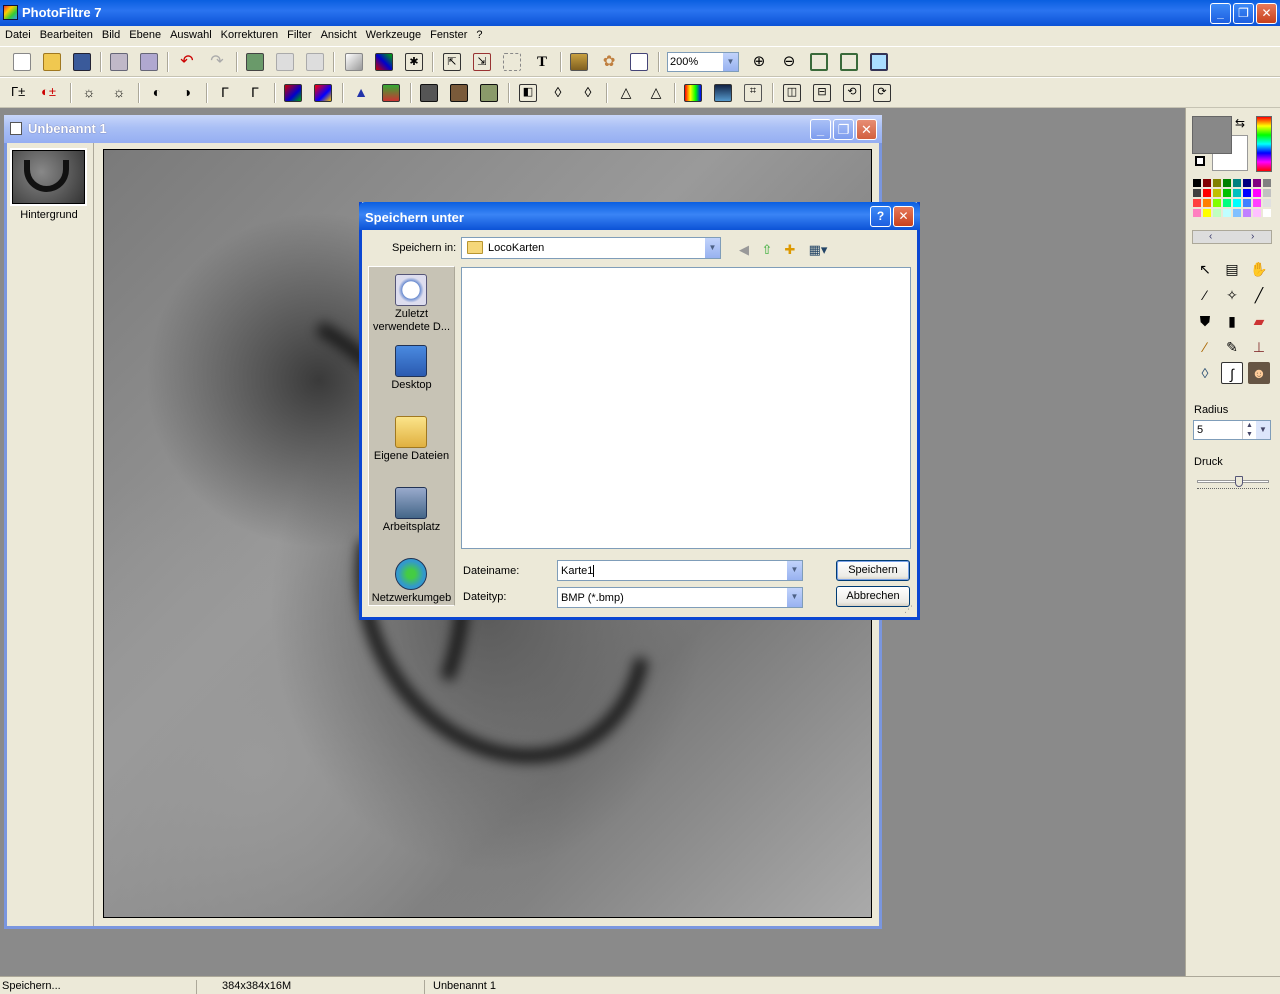  What do you see at coordinates (187, 93) in the screenshot?
I see `contrast-up-icon: ◑` at bounding box center [187, 93].